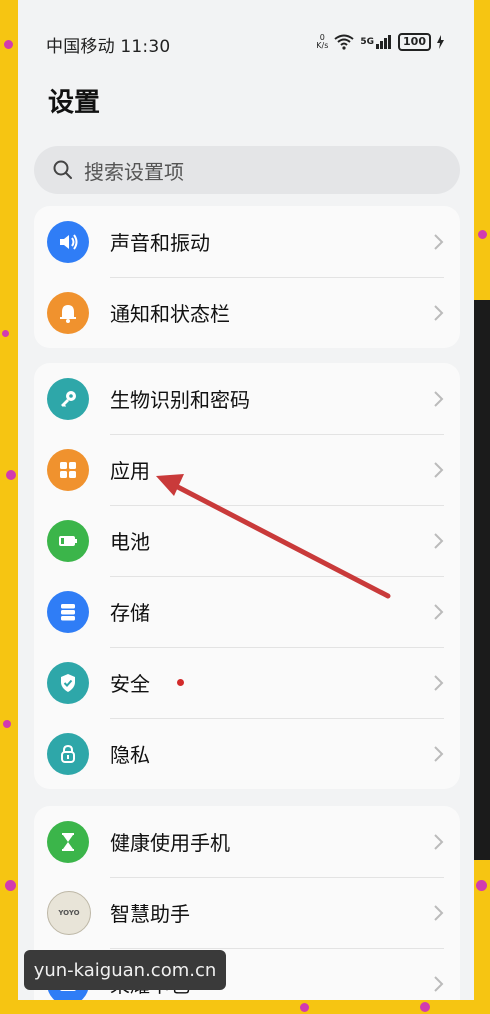  Describe the element at coordinates (130, 684) in the screenshot. I see `settings-item-label: 安全` at that location.